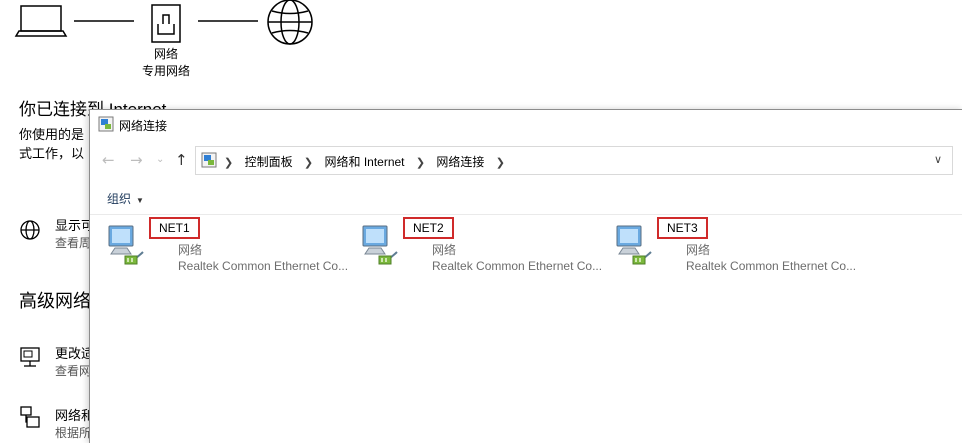 The image size is (962, 443). I want to click on window-title: 网络连接, so click(143, 126).